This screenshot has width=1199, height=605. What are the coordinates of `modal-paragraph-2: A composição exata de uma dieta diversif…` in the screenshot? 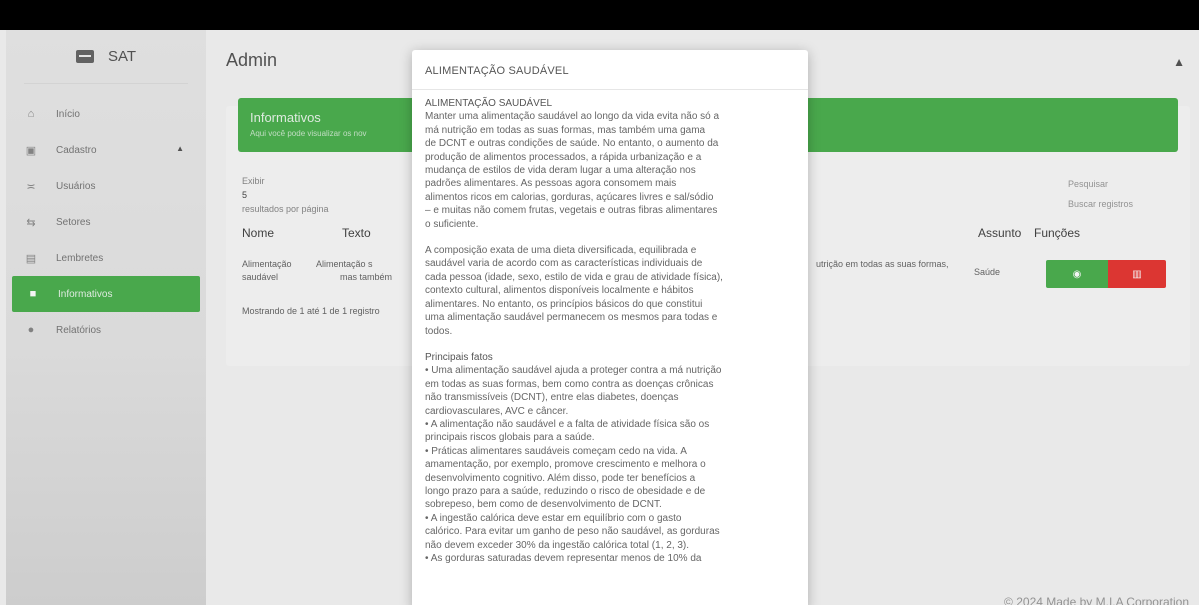 It's located at (610, 291).